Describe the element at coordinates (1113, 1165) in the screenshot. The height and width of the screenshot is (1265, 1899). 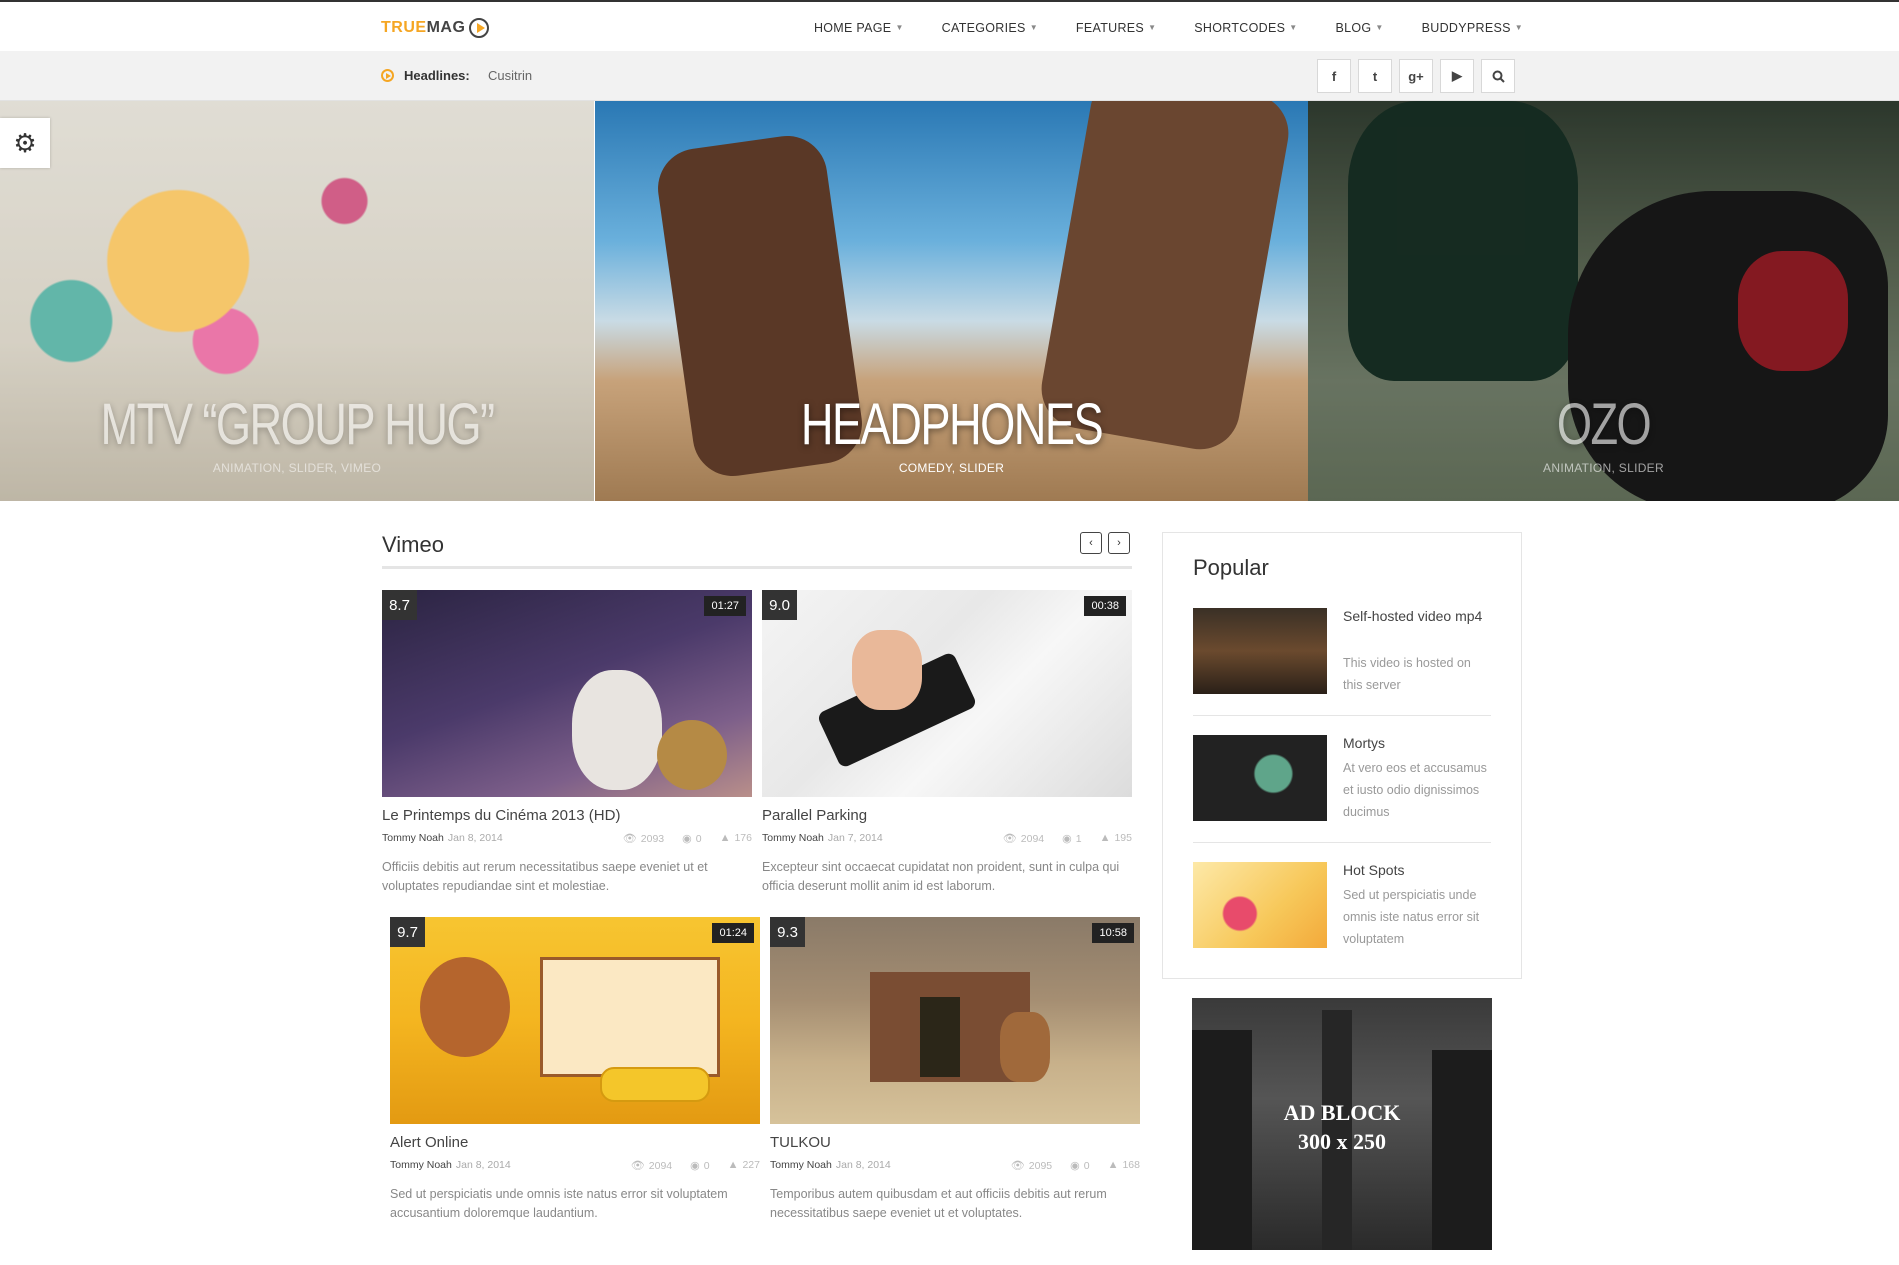
I see `thumbs-up-icon: ▲` at that location.